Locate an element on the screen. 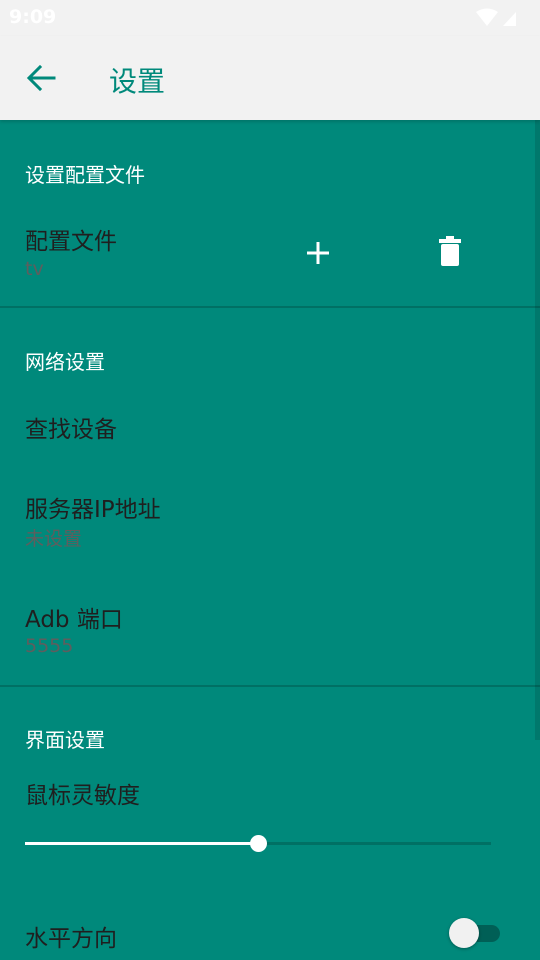 The height and width of the screenshot is (960, 540). adb-port-value: 5555 is located at coordinates (49, 646).